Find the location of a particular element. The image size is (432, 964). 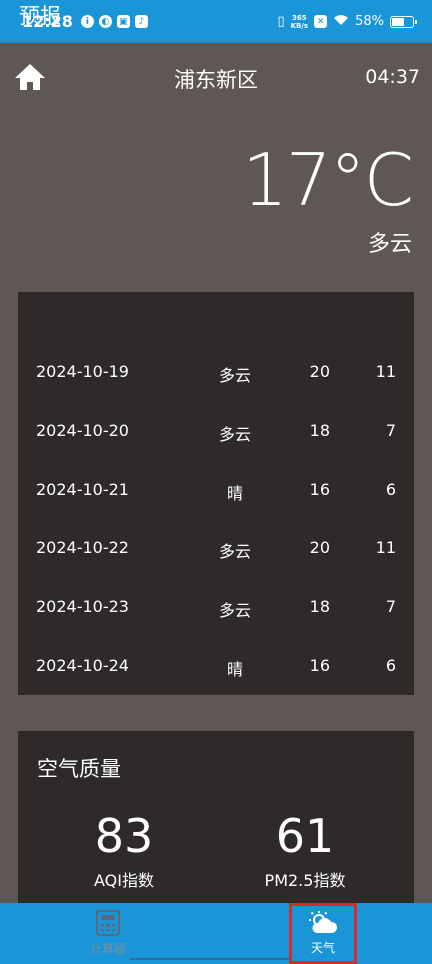

forecast-row: 2024-10-21 晴 16 6 is located at coordinates (216, 492).